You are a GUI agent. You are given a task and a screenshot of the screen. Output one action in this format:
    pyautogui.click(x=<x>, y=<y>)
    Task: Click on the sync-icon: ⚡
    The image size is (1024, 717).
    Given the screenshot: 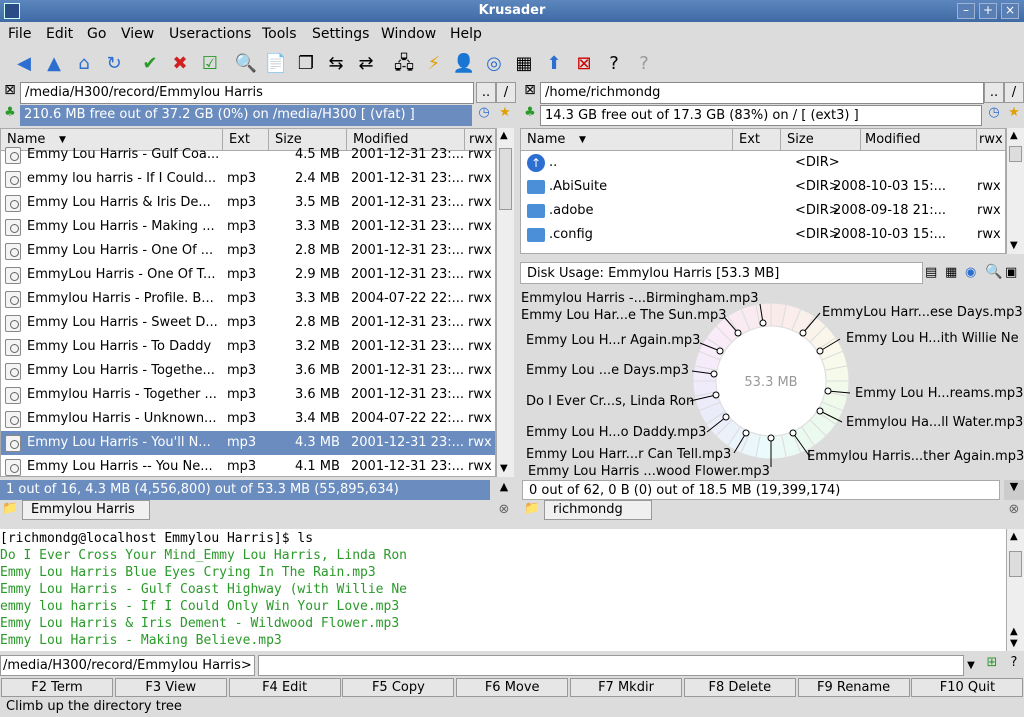 What is the action you would take?
    pyautogui.click(x=434, y=64)
    